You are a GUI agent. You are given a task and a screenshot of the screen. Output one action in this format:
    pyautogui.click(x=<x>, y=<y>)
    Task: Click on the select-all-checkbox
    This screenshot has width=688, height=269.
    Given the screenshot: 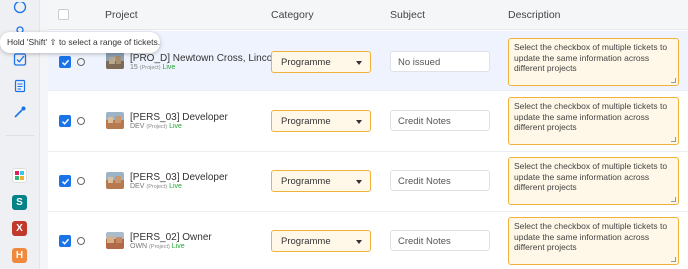 What is the action you would take?
    pyautogui.click(x=63, y=14)
    